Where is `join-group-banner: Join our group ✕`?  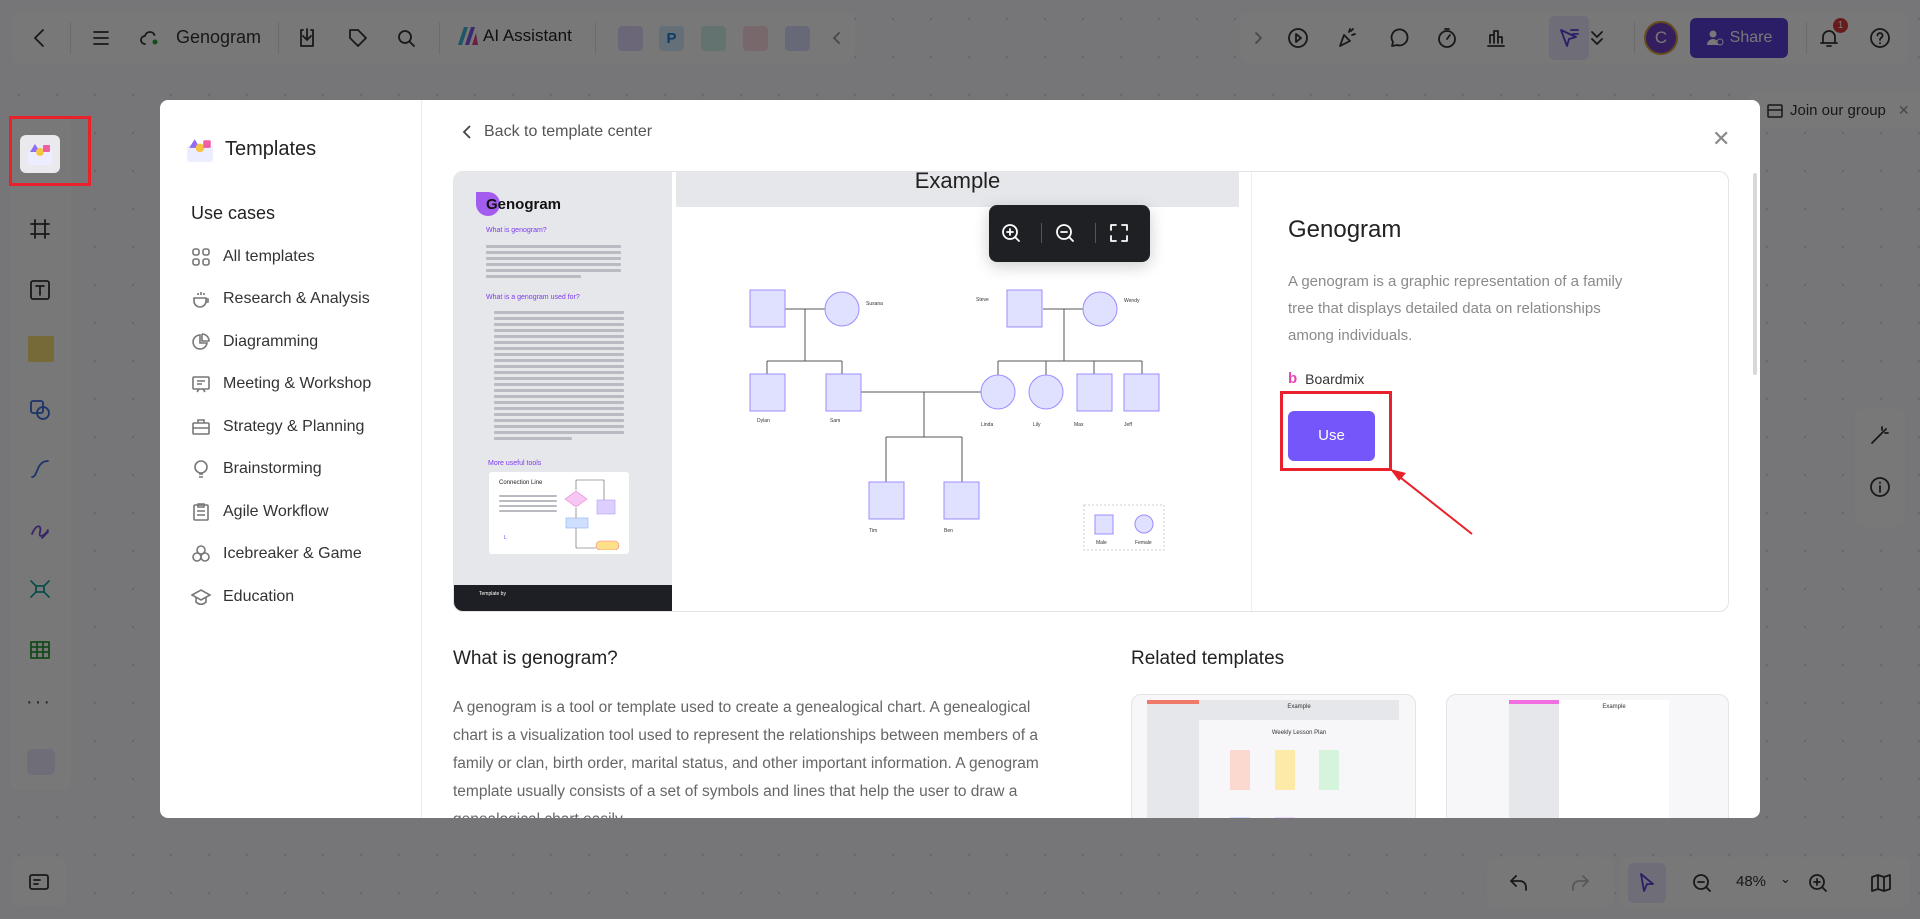
join-group-banner: Join our group ✕ is located at coordinates (1834, 110).